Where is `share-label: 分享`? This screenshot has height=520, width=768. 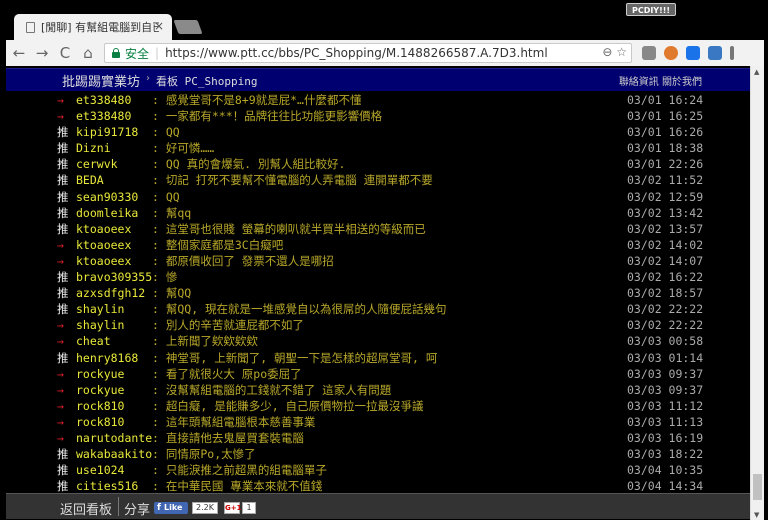
share-label: 分享 is located at coordinates (137, 510).